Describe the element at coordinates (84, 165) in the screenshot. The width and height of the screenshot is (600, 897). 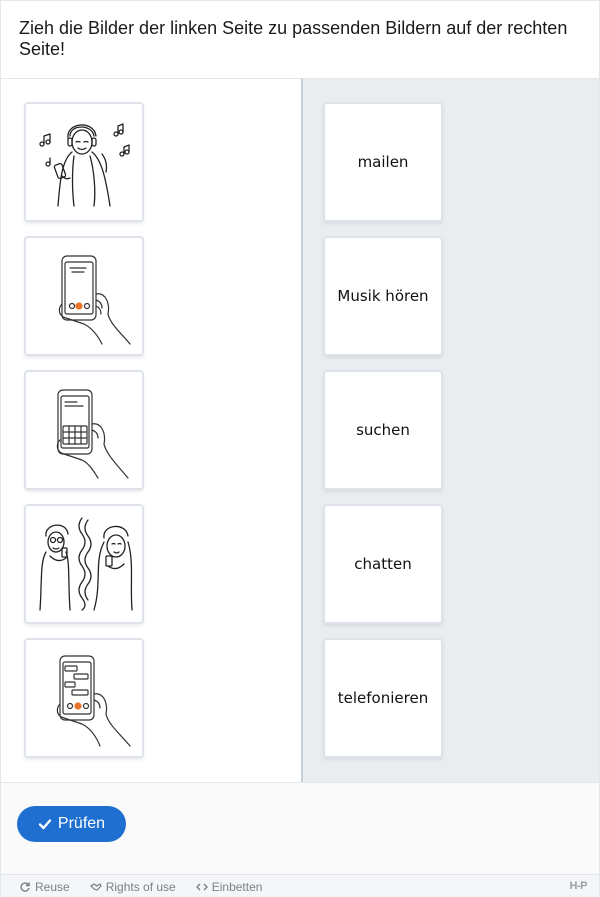
I see `woman-listening-music-icon` at that location.